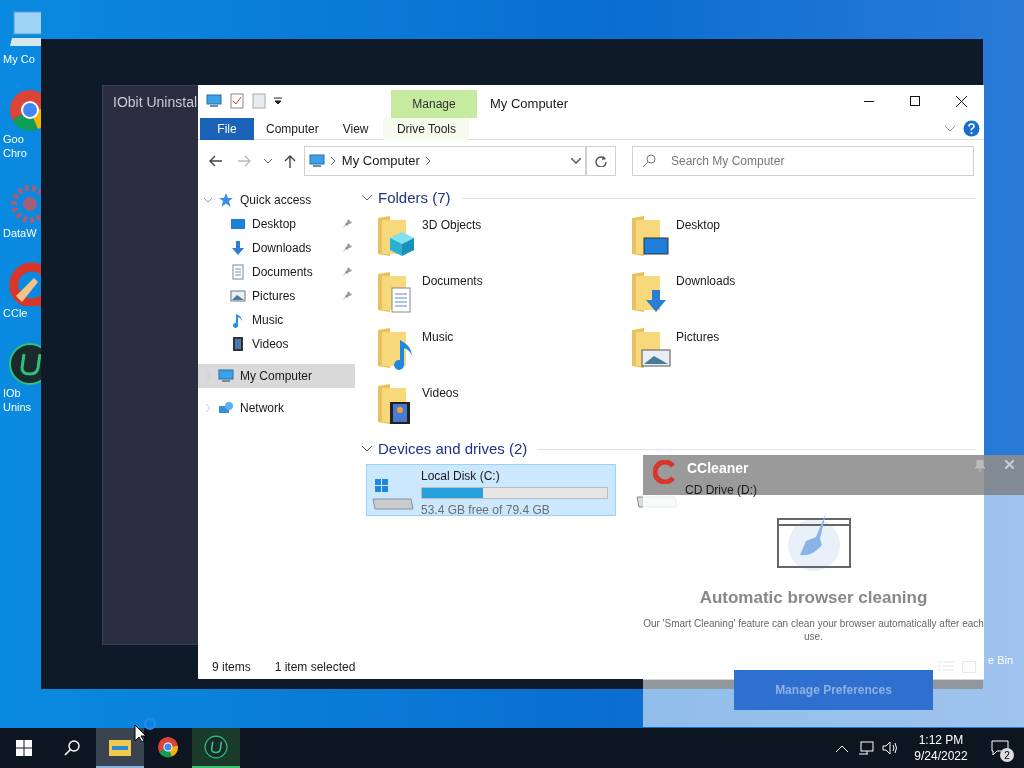 This screenshot has height=768, width=1024. What do you see at coordinates (651, 236) in the screenshot?
I see `folder-desktop-icon` at bounding box center [651, 236].